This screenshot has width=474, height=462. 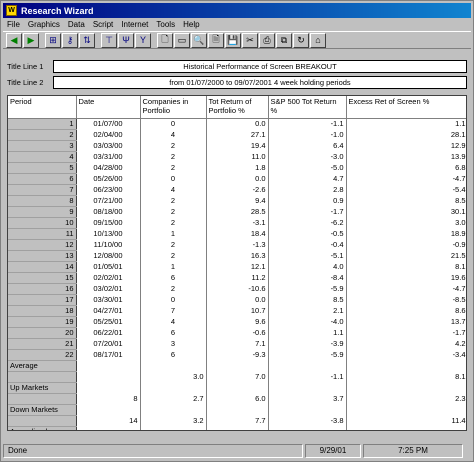 What do you see at coordinates (108, 233) in the screenshot?
I see `date-cell: 10/13/00` at bounding box center [108, 233].